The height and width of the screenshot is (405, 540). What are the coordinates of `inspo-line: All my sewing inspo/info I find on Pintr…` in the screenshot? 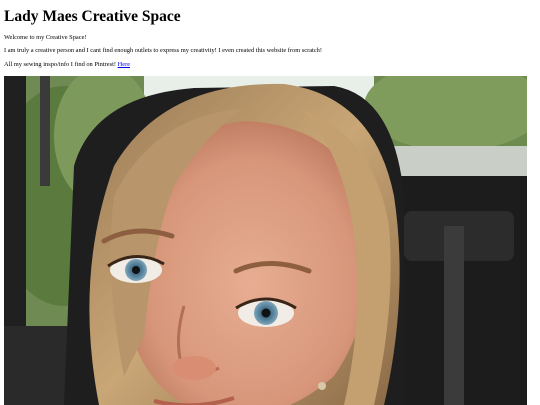 It's located at (67, 65).